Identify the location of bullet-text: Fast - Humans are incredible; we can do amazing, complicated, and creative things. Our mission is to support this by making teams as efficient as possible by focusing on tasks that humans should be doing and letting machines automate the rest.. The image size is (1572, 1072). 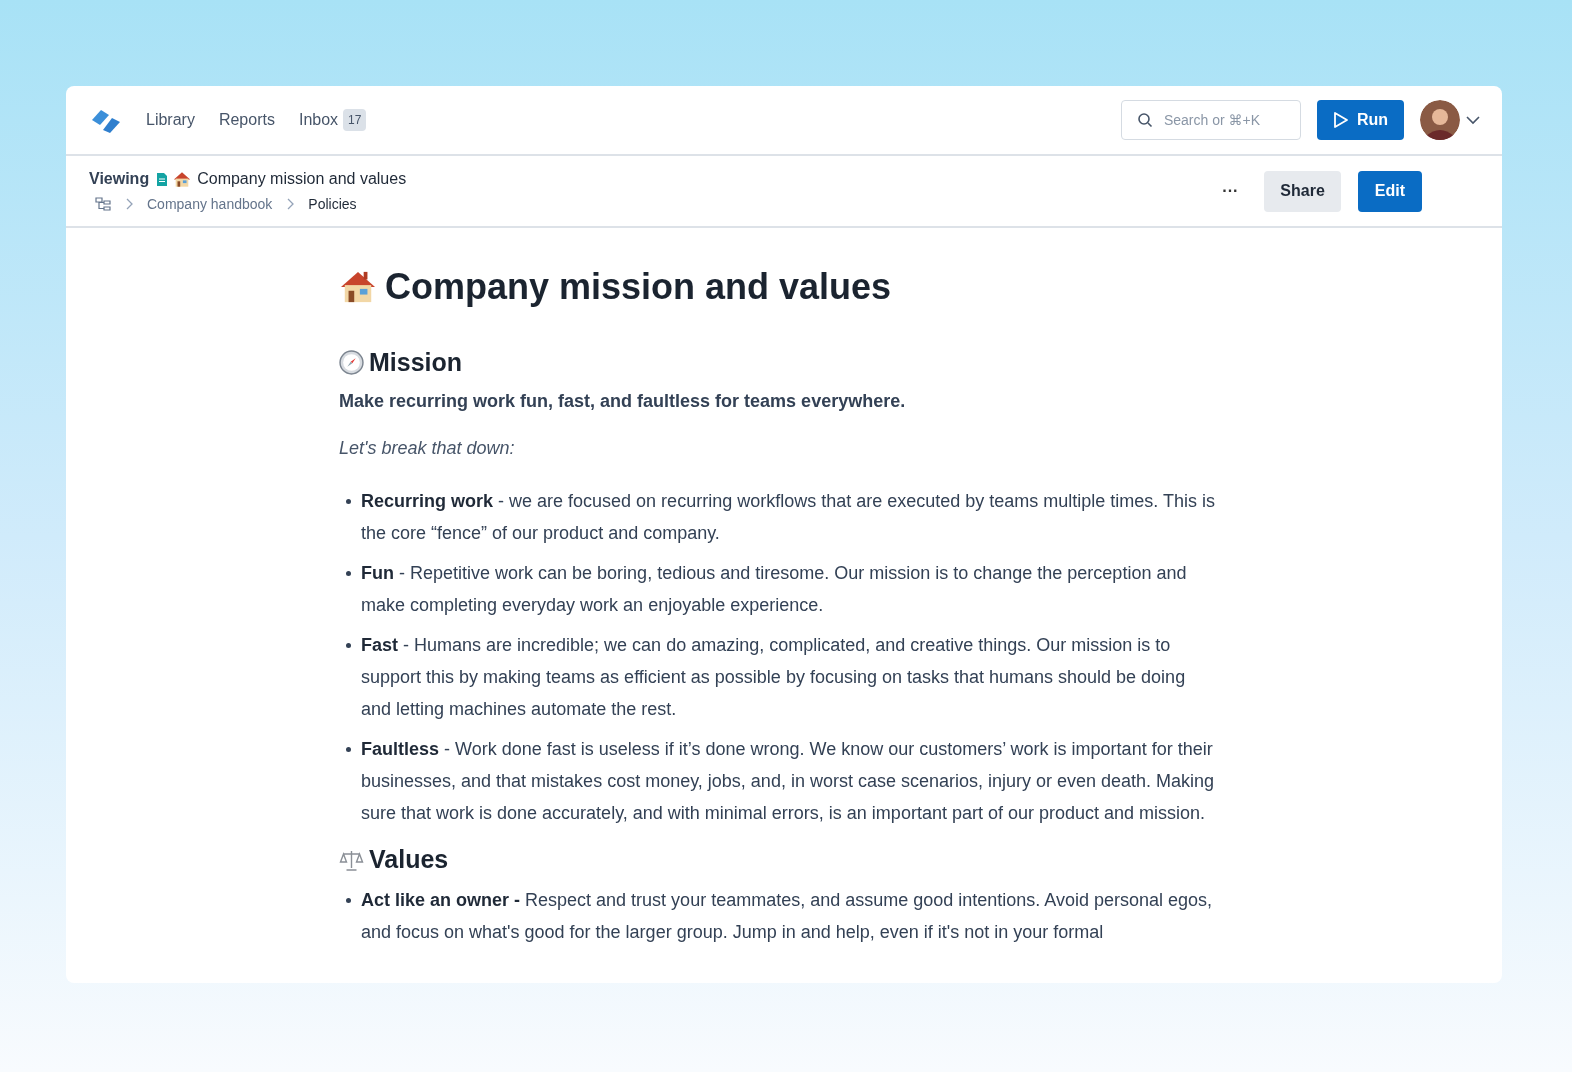
(774, 677).